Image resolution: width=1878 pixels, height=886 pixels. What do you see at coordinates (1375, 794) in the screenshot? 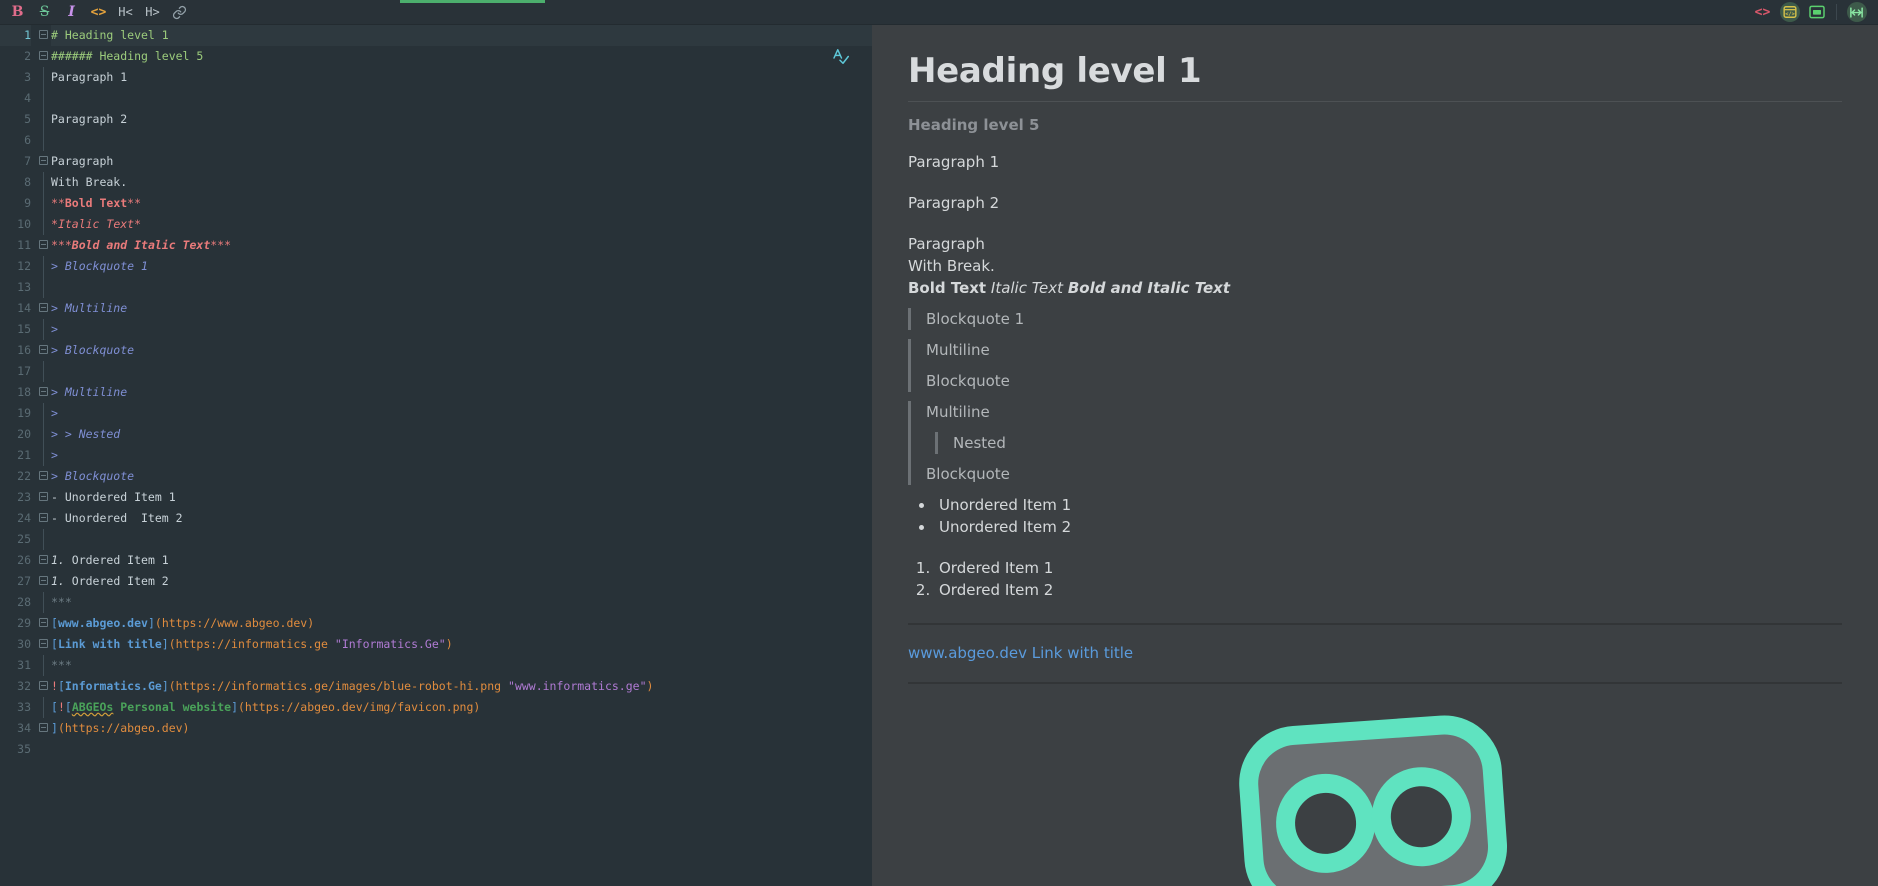
I see `robot-image` at bounding box center [1375, 794].